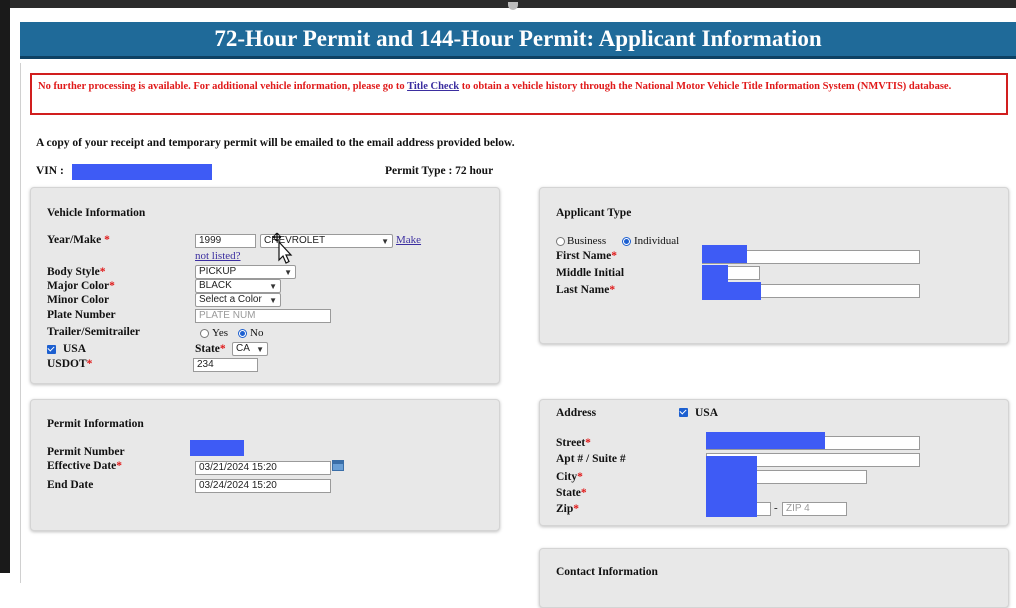  What do you see at coordinates (731, 291) in the screenshot?
I see `last-name-redaction` at bounding box center [731, 291].